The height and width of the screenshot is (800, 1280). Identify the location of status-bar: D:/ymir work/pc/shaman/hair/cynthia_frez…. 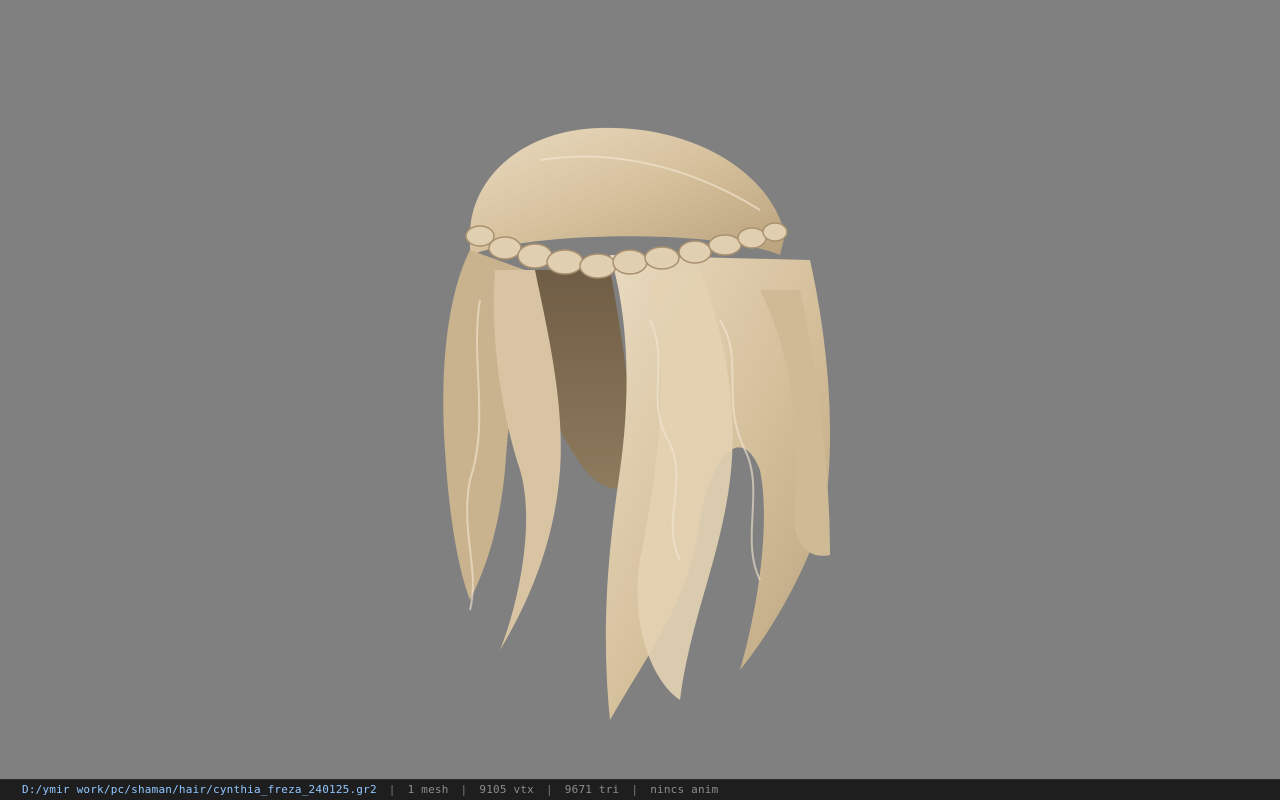
(640, 789).